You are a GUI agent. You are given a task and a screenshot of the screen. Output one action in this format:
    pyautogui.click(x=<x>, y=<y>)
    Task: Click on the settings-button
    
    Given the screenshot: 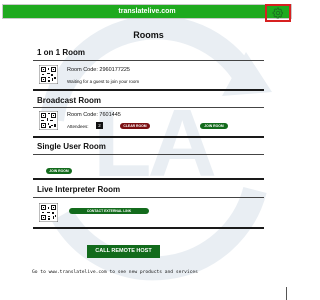 What is the action you would take?
    pyautogui.click(x=278, y=13)
    